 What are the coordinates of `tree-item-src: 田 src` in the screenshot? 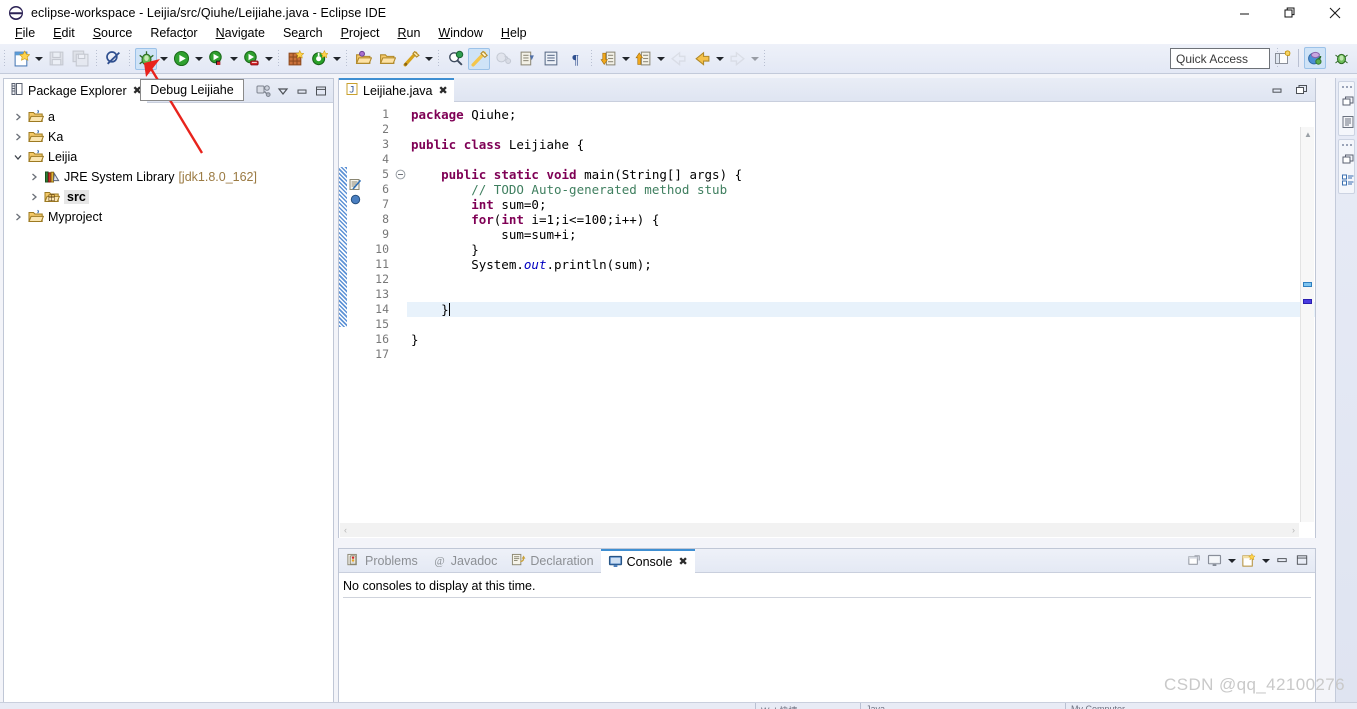 It's located at (168, 197).